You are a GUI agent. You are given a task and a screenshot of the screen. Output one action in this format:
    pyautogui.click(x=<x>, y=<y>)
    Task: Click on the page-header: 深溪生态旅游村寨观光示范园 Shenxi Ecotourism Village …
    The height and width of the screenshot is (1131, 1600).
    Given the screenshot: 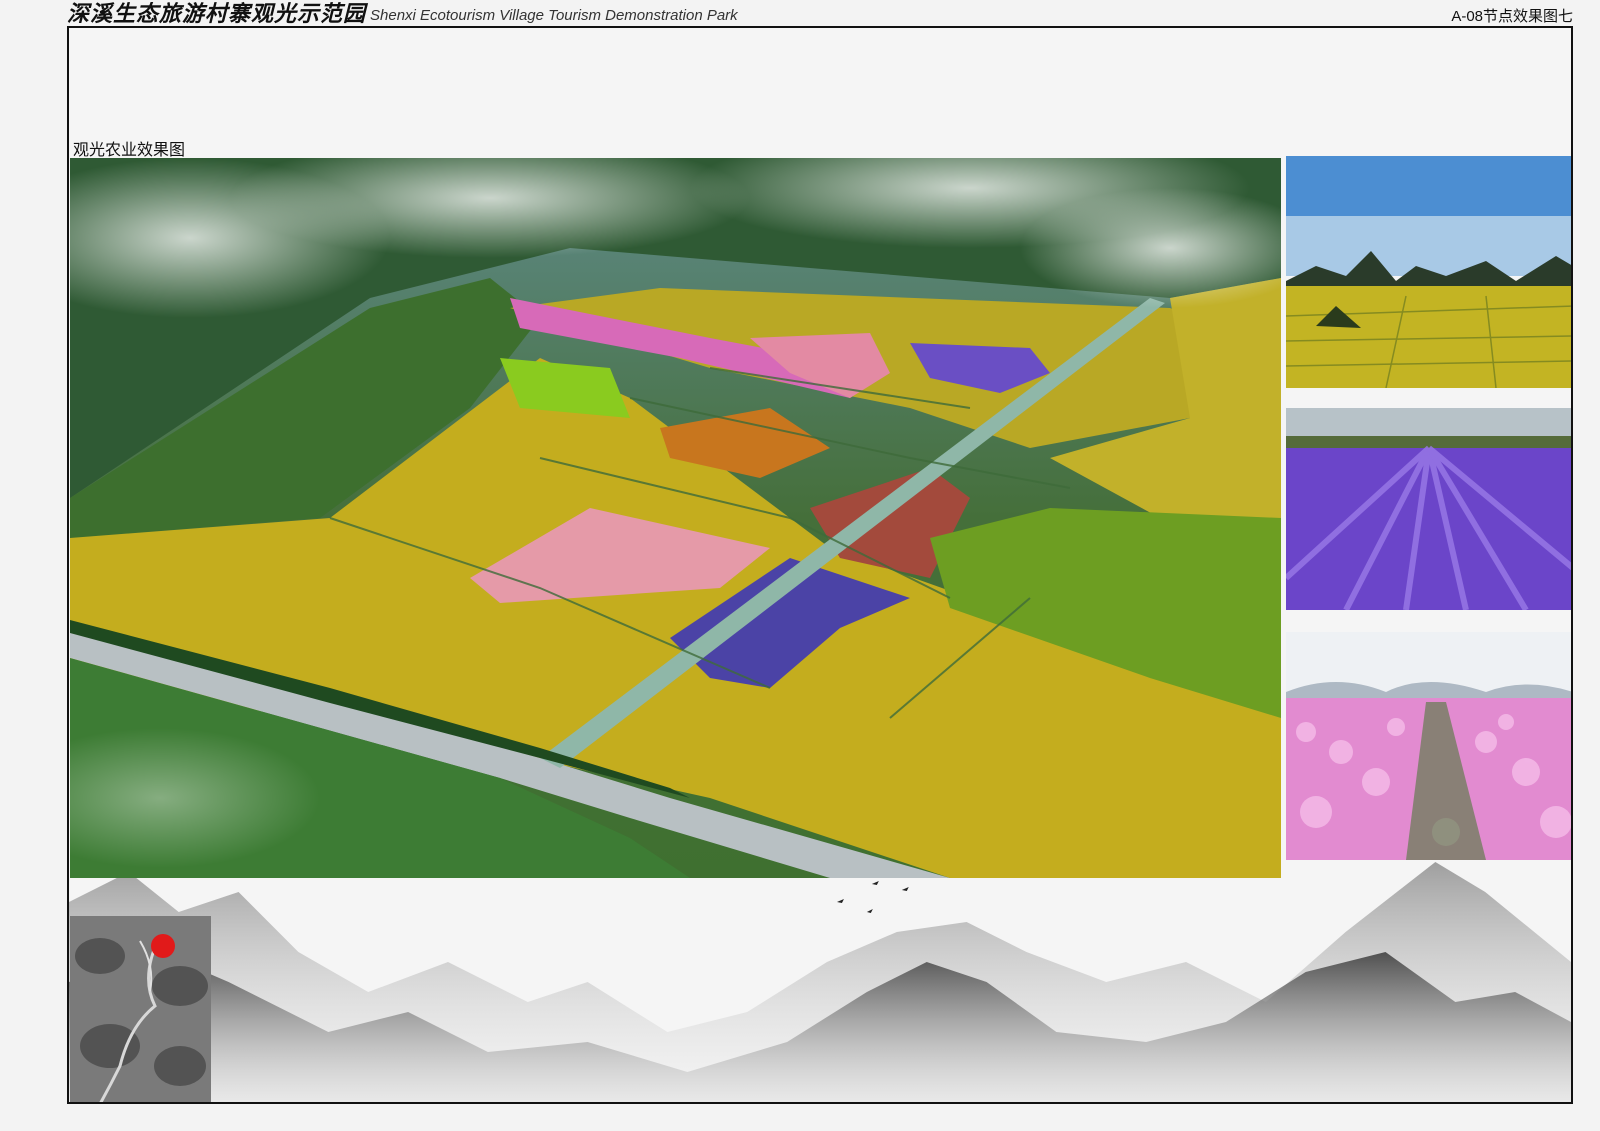 What is the action you would take?
    pyautogui.click(x=402, y=13)
    